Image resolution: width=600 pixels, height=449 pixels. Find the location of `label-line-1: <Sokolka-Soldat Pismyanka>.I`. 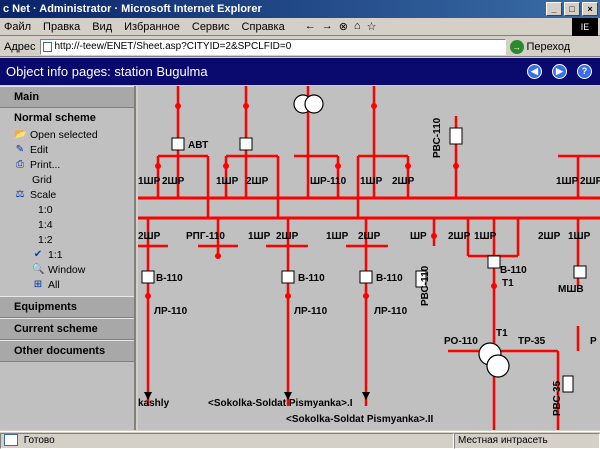

label-line-1: <Sokolka-Soldat Pismyanka>.I is located at coordinates (280, 403).